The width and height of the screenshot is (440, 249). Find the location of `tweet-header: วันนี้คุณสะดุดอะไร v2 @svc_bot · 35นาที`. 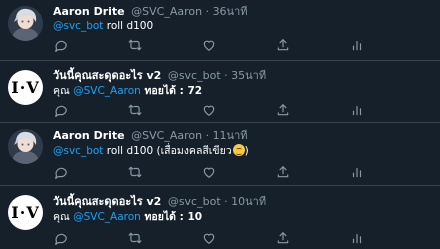

tweet-header: วันนี้คุณสะดุดอะไร v2 @svc_bot · 35นาที is located at coordinates (159, 75).